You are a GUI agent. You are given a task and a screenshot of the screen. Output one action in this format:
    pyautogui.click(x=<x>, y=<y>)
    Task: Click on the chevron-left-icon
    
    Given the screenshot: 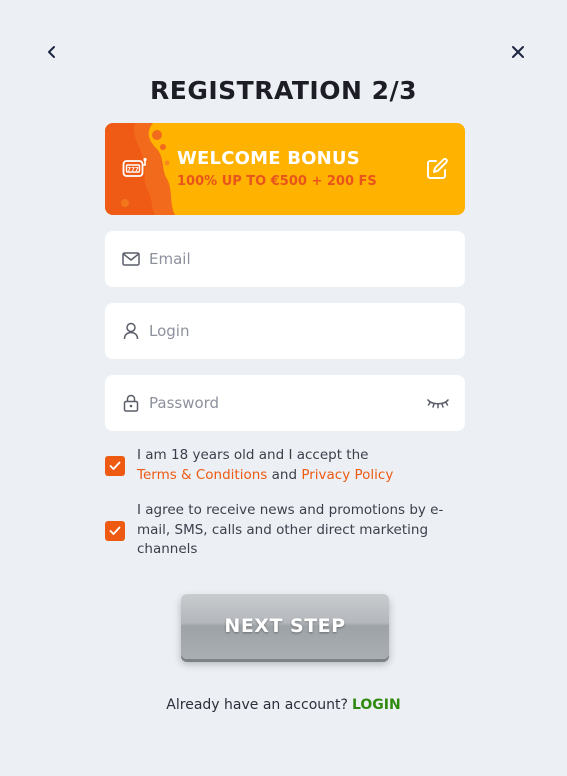 What is the action you would take?
    pyautogui.click(x=51, y=52)
    